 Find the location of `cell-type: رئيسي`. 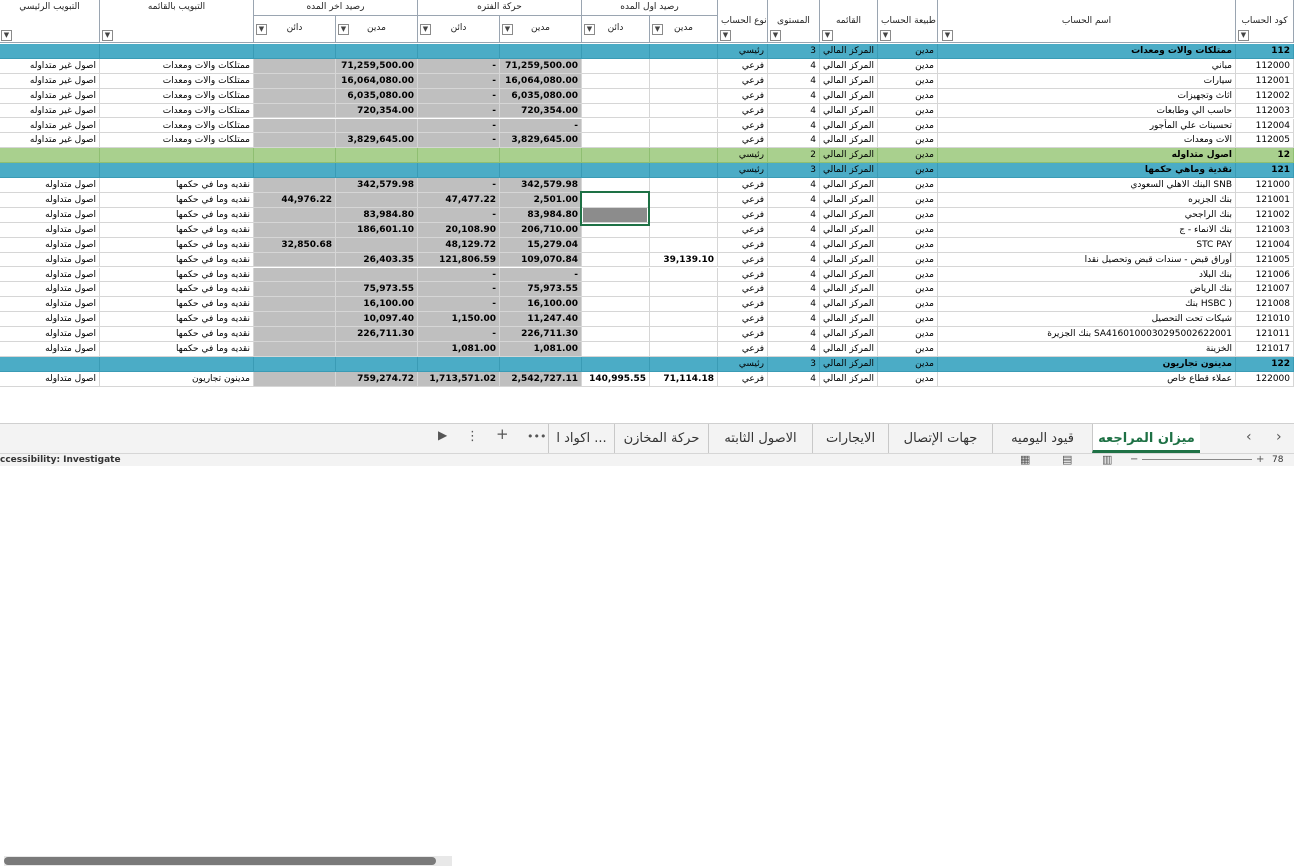

cell-type: رئيسي is located at coordinates (743, 51).